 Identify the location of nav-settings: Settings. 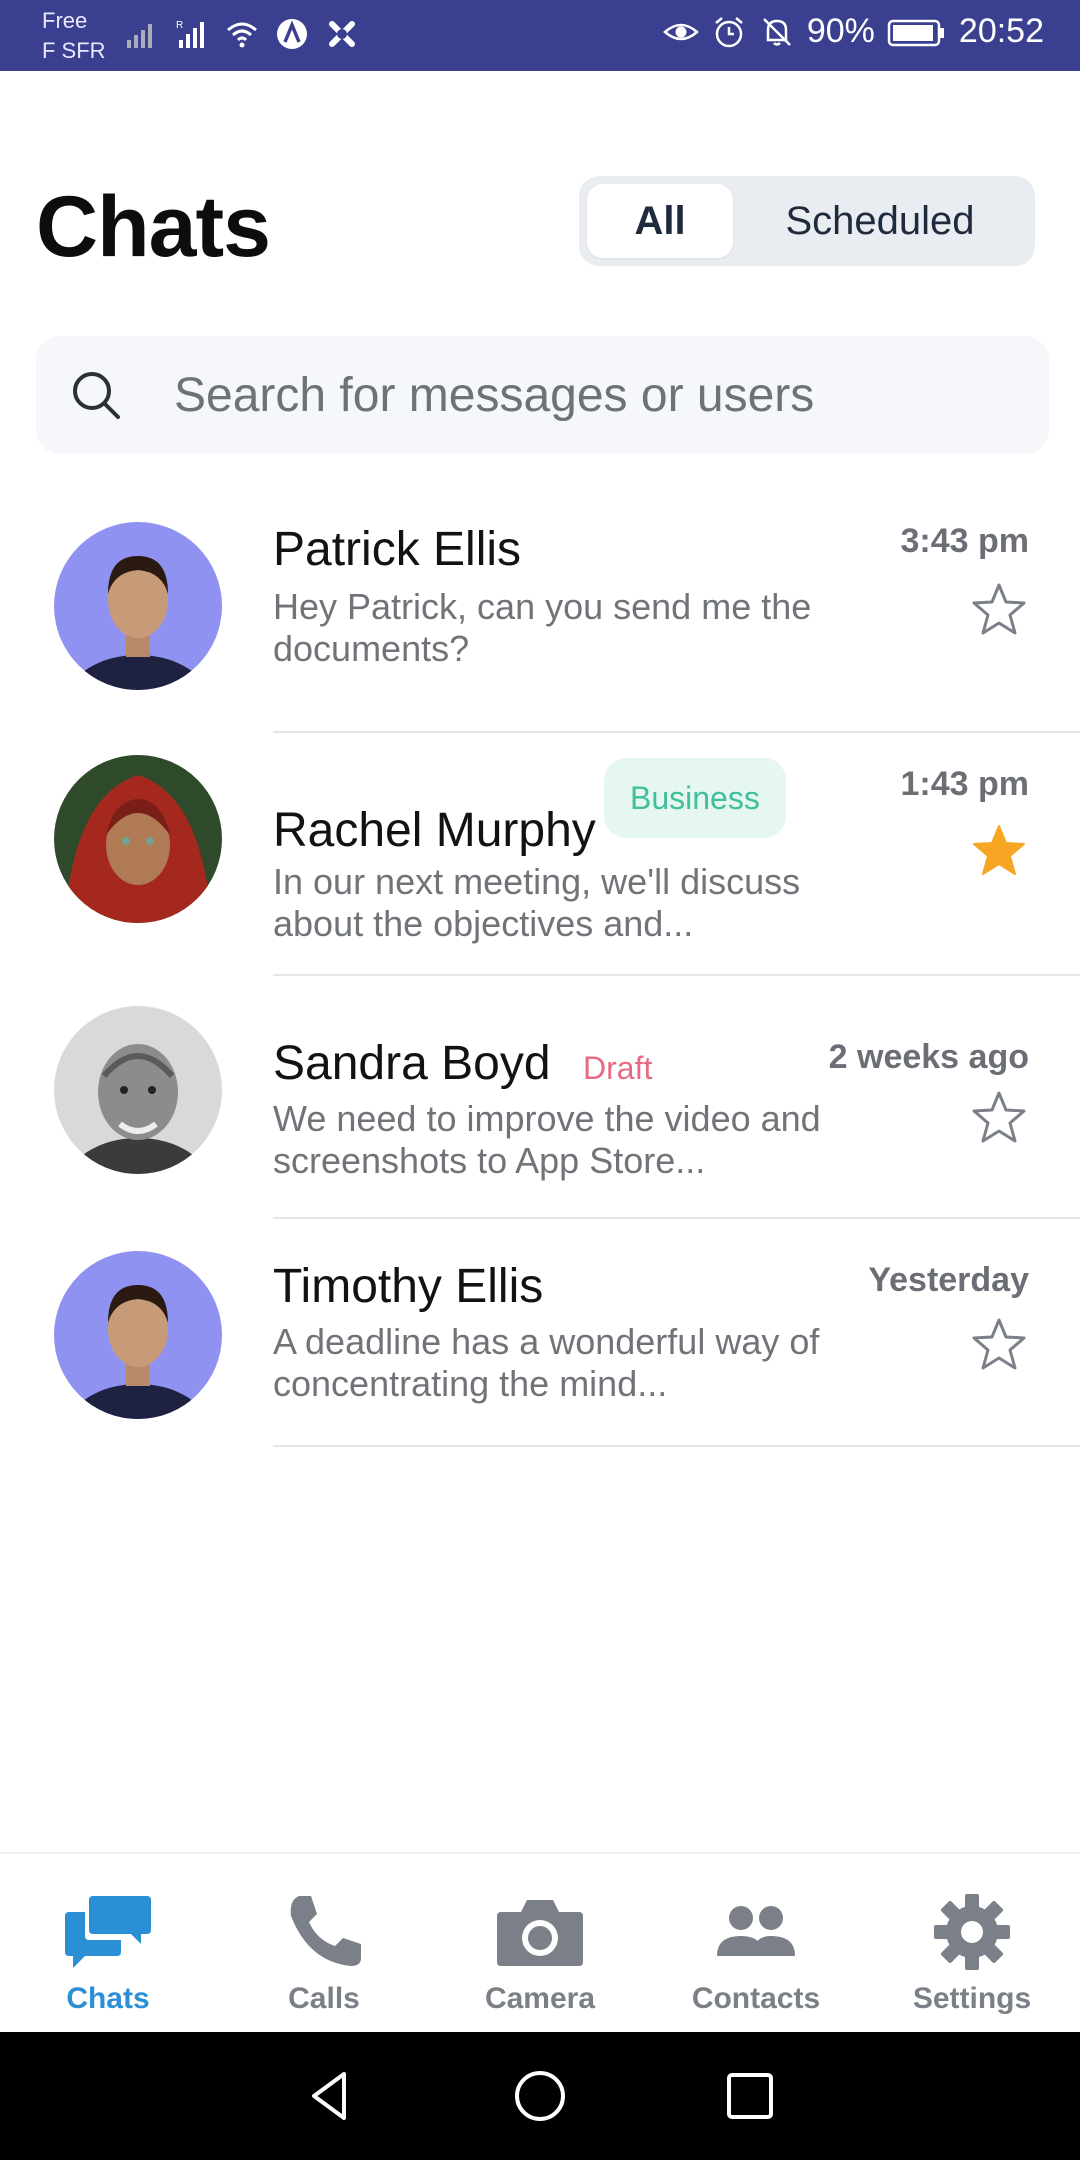
(972, 1943).